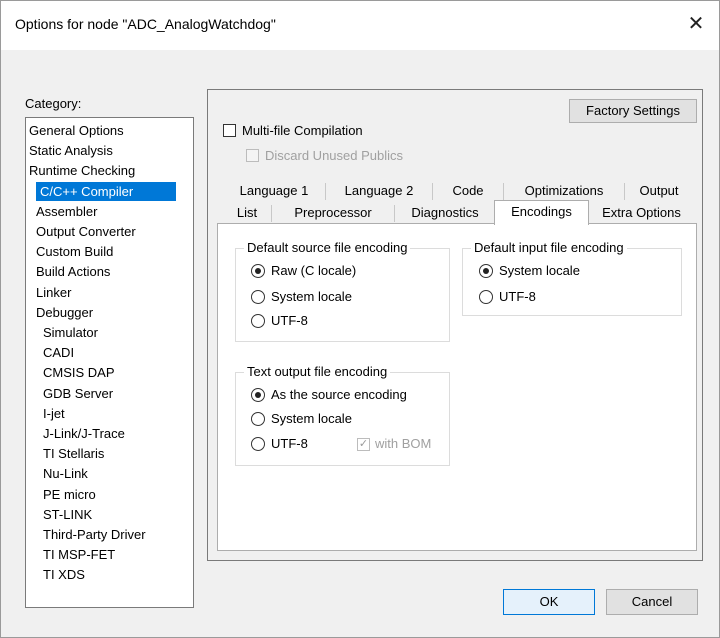  Describe the element at coordinates (289, 443) in the screenshot. I see `out-utf8-label: UTF-8` at that location.